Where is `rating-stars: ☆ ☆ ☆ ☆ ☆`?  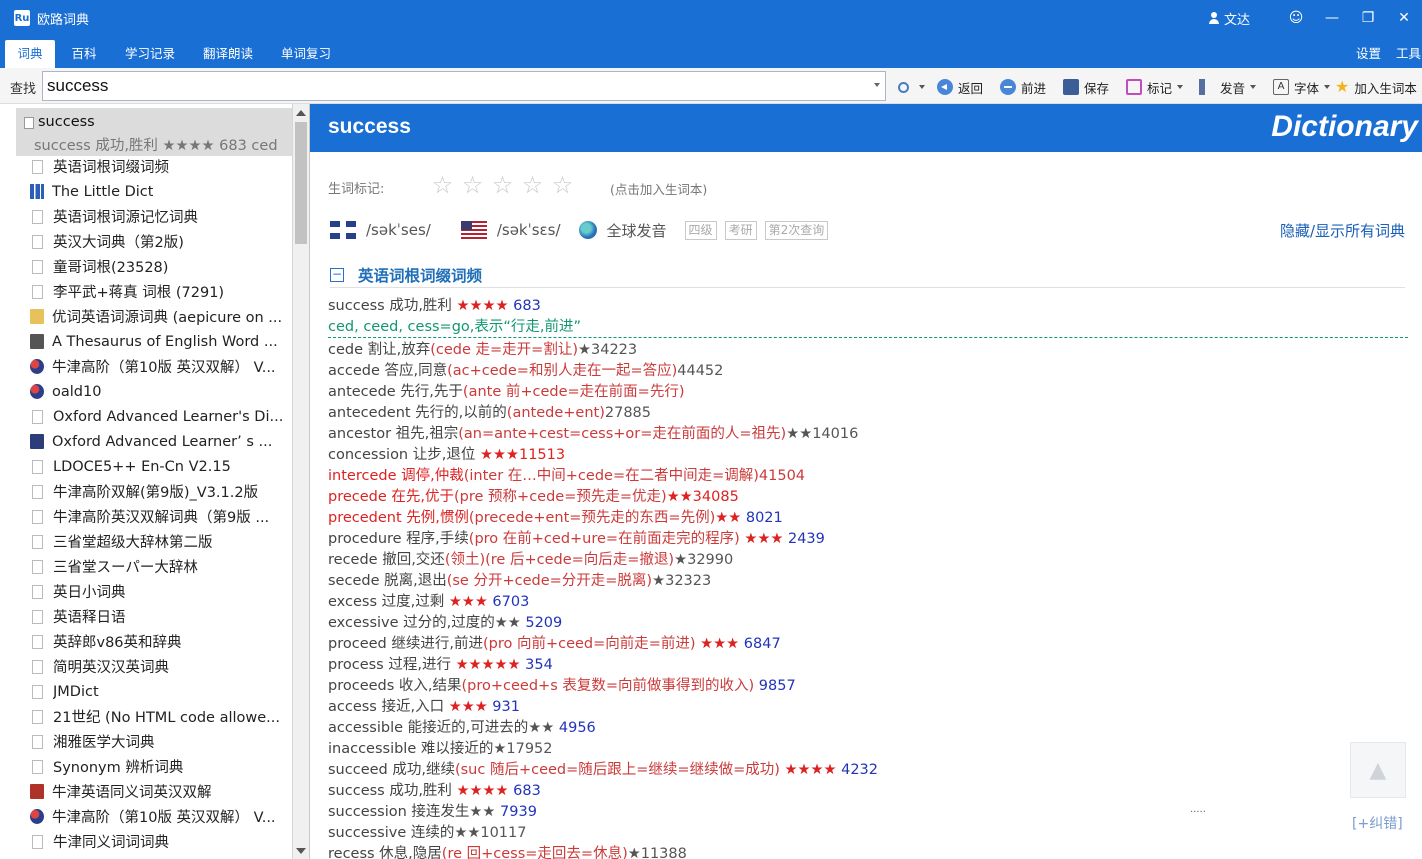
rating-stars: ☆ ☆ ☆ ☆ ☆ is located at coordinates (502, 185).